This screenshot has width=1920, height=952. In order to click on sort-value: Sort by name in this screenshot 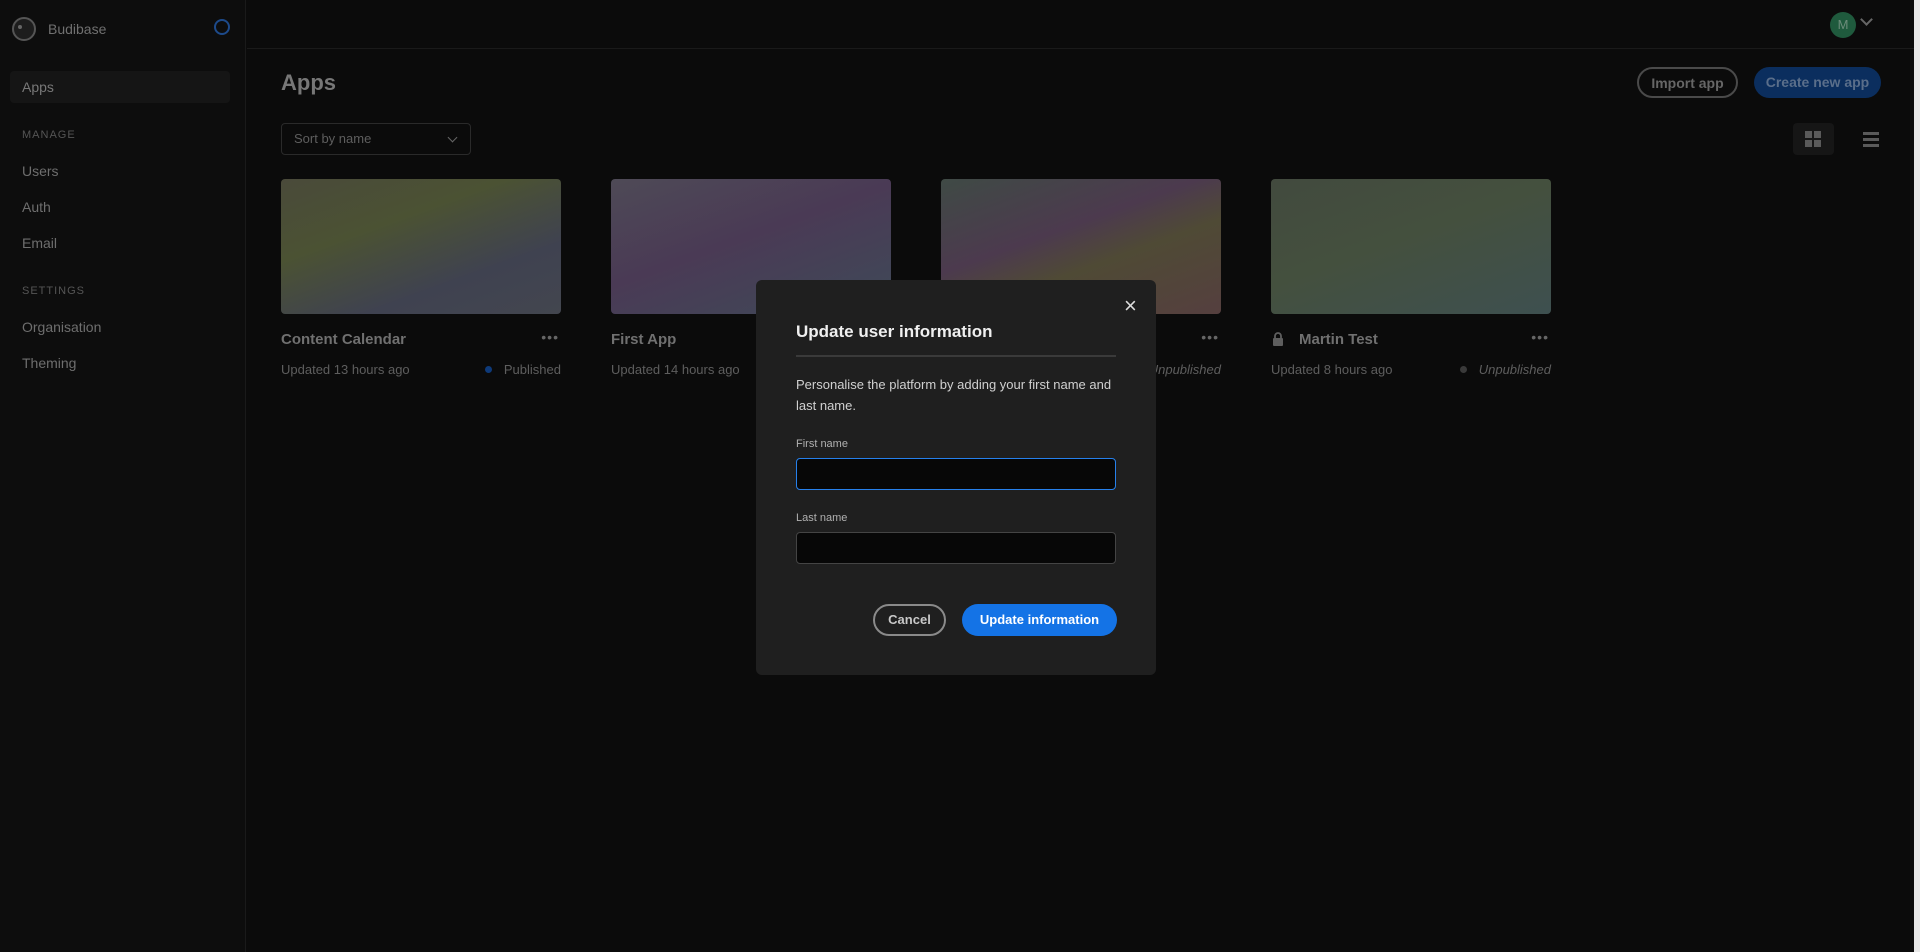, I will do `click(333, 138)`.